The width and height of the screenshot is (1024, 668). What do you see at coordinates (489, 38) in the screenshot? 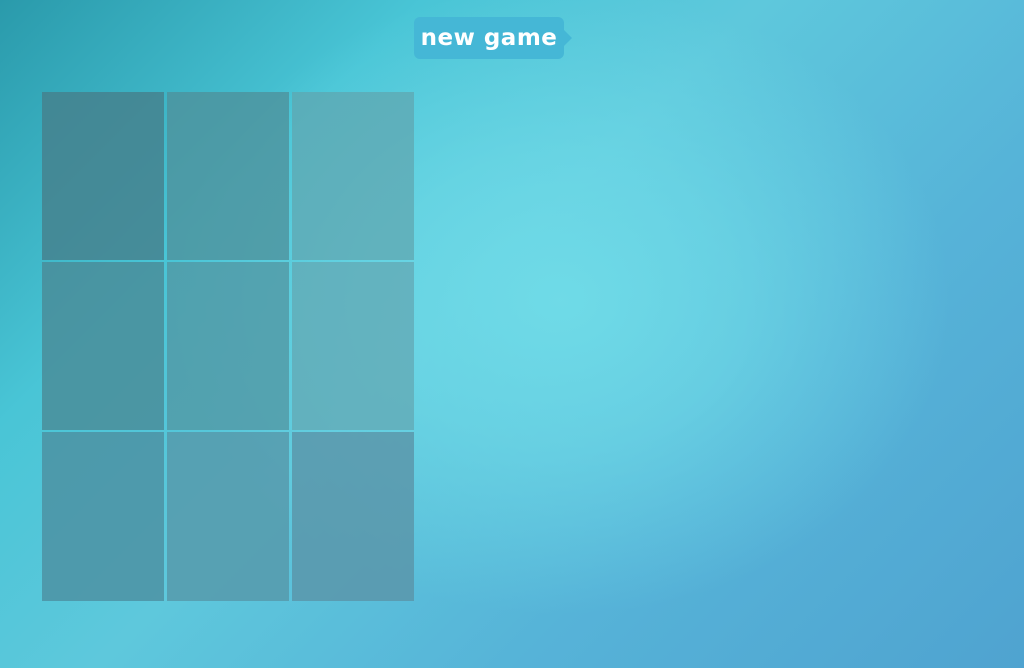
I see `new-game-label: new game` at bounding box center [489, 38].